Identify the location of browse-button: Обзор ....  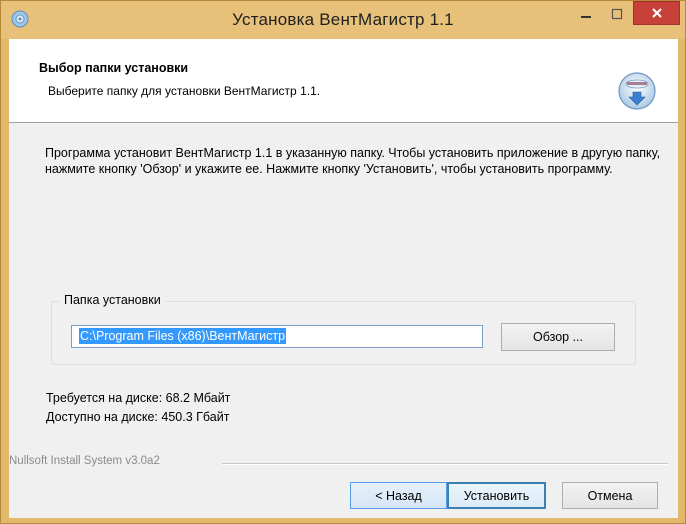
(558, 337).